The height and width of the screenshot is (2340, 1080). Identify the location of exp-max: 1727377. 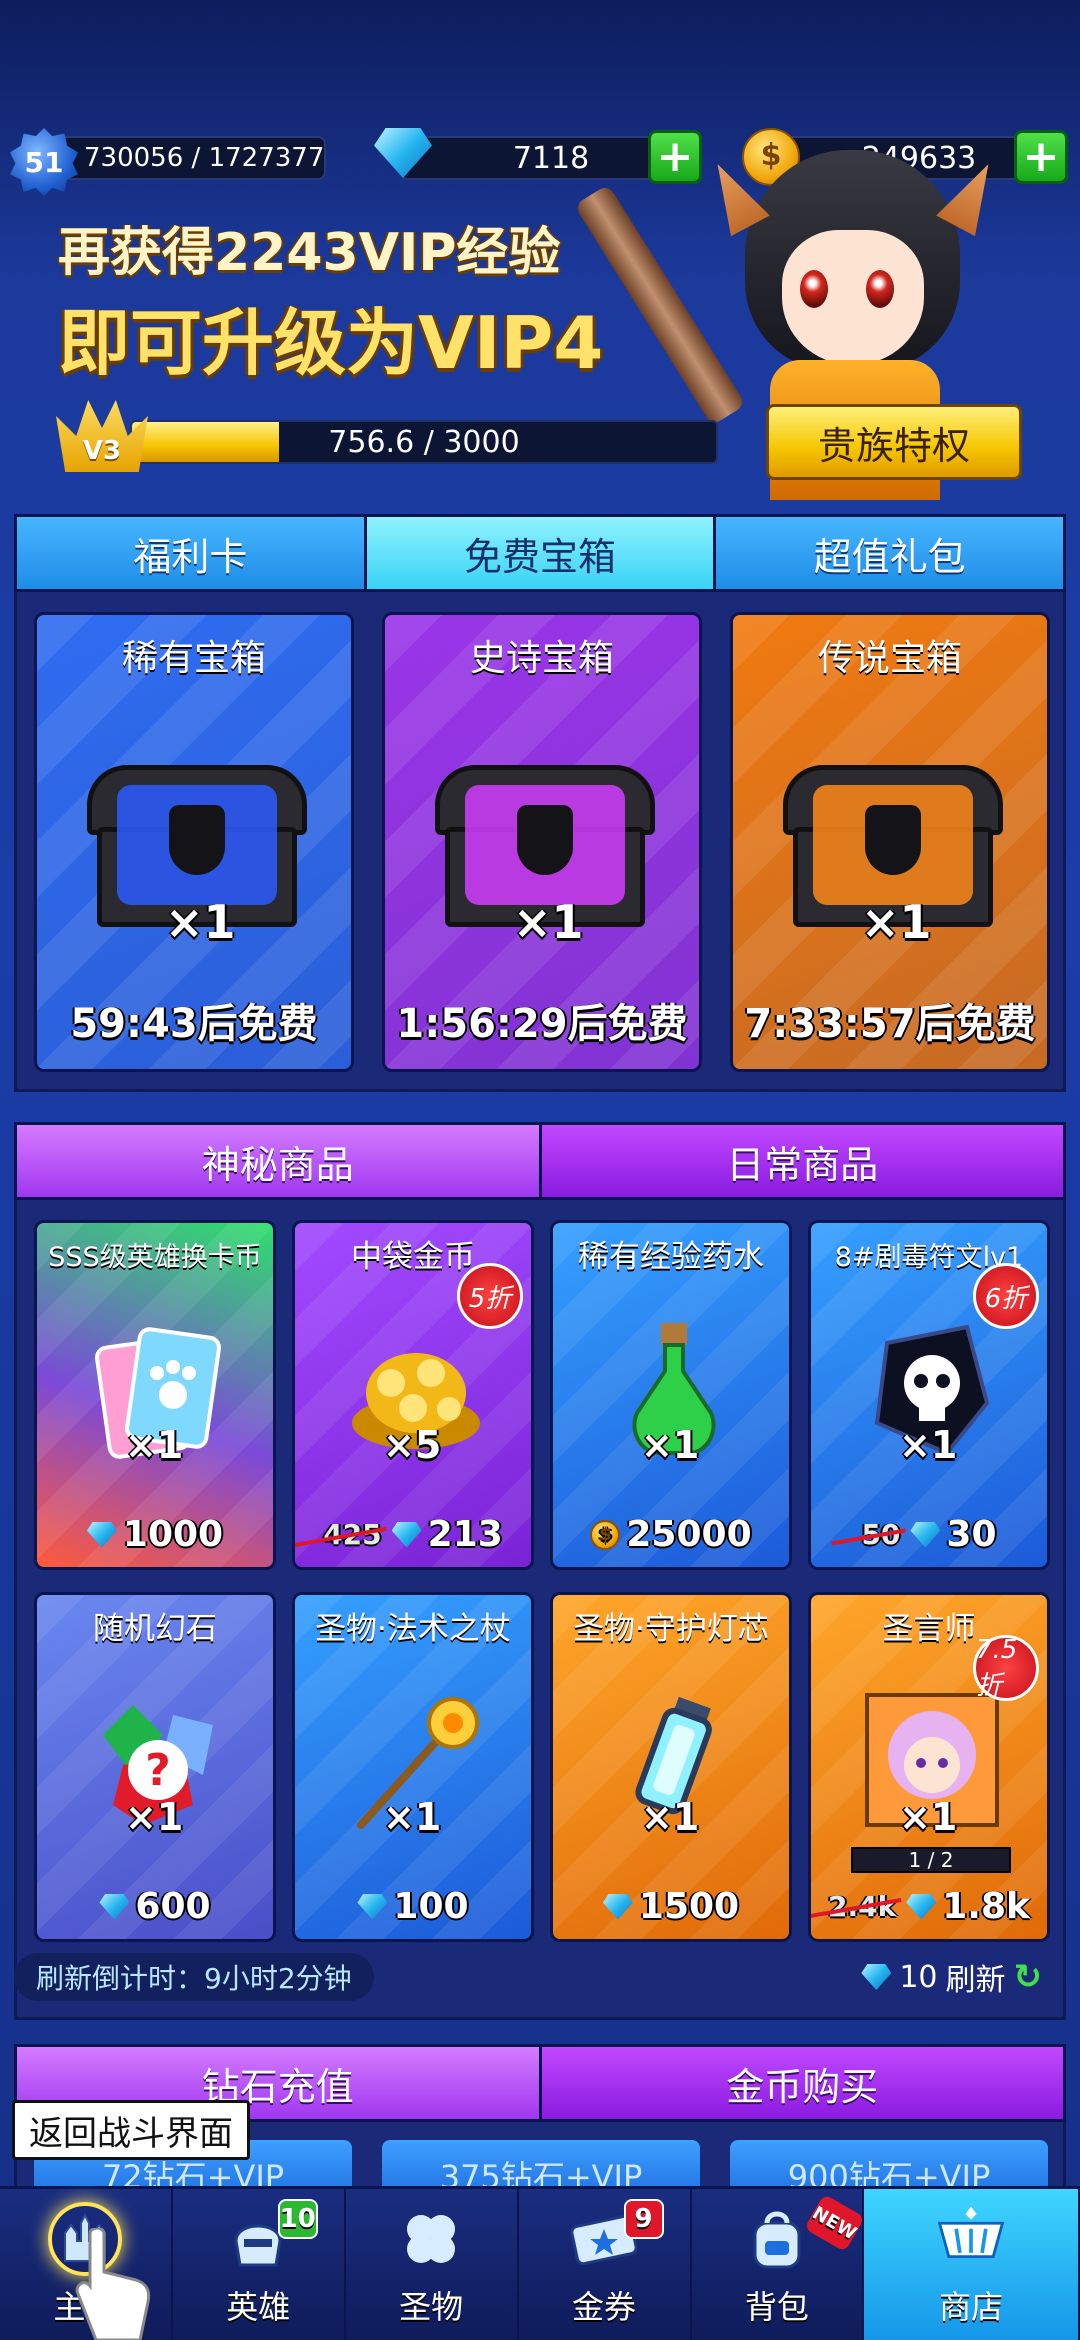
(266, 158).